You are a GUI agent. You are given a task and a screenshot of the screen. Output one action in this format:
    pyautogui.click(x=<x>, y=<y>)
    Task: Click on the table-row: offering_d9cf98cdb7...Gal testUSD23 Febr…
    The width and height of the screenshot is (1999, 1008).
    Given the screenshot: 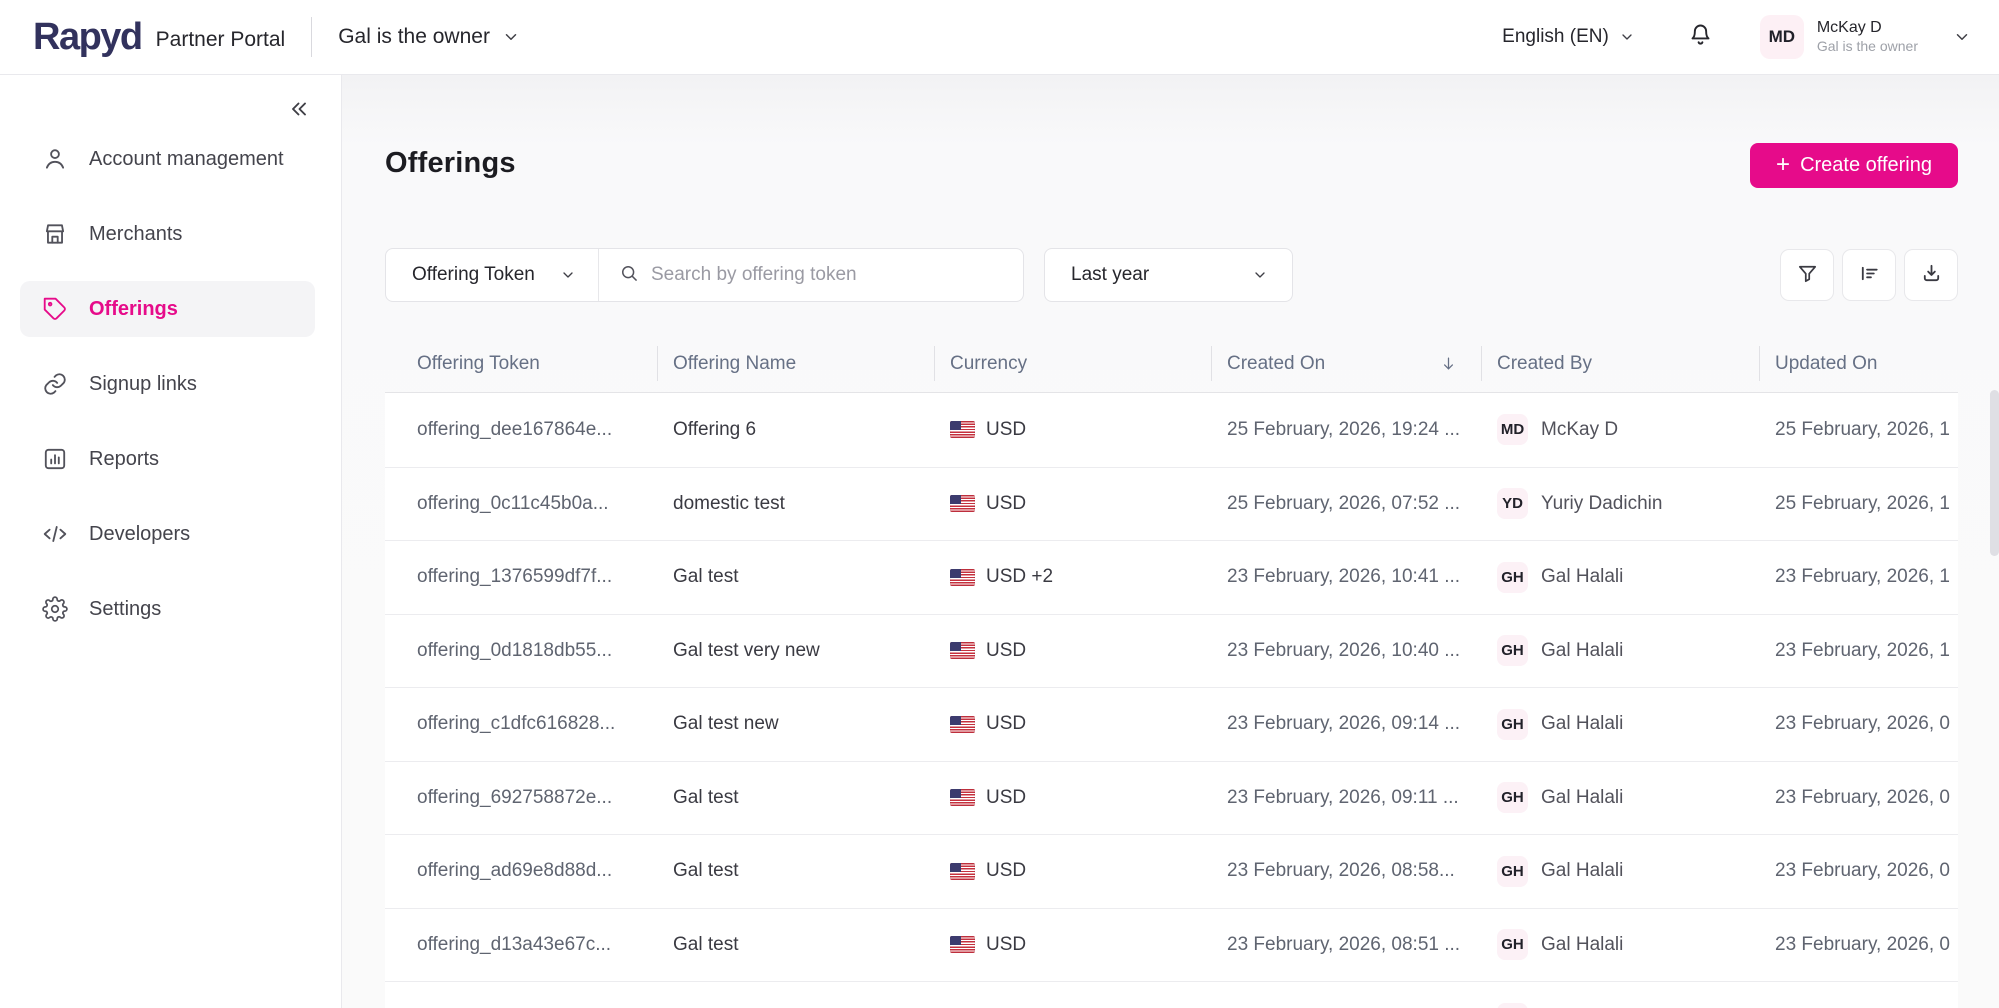 What is the action you would take?
    pyautogui.click(x=1171, y=994)
    